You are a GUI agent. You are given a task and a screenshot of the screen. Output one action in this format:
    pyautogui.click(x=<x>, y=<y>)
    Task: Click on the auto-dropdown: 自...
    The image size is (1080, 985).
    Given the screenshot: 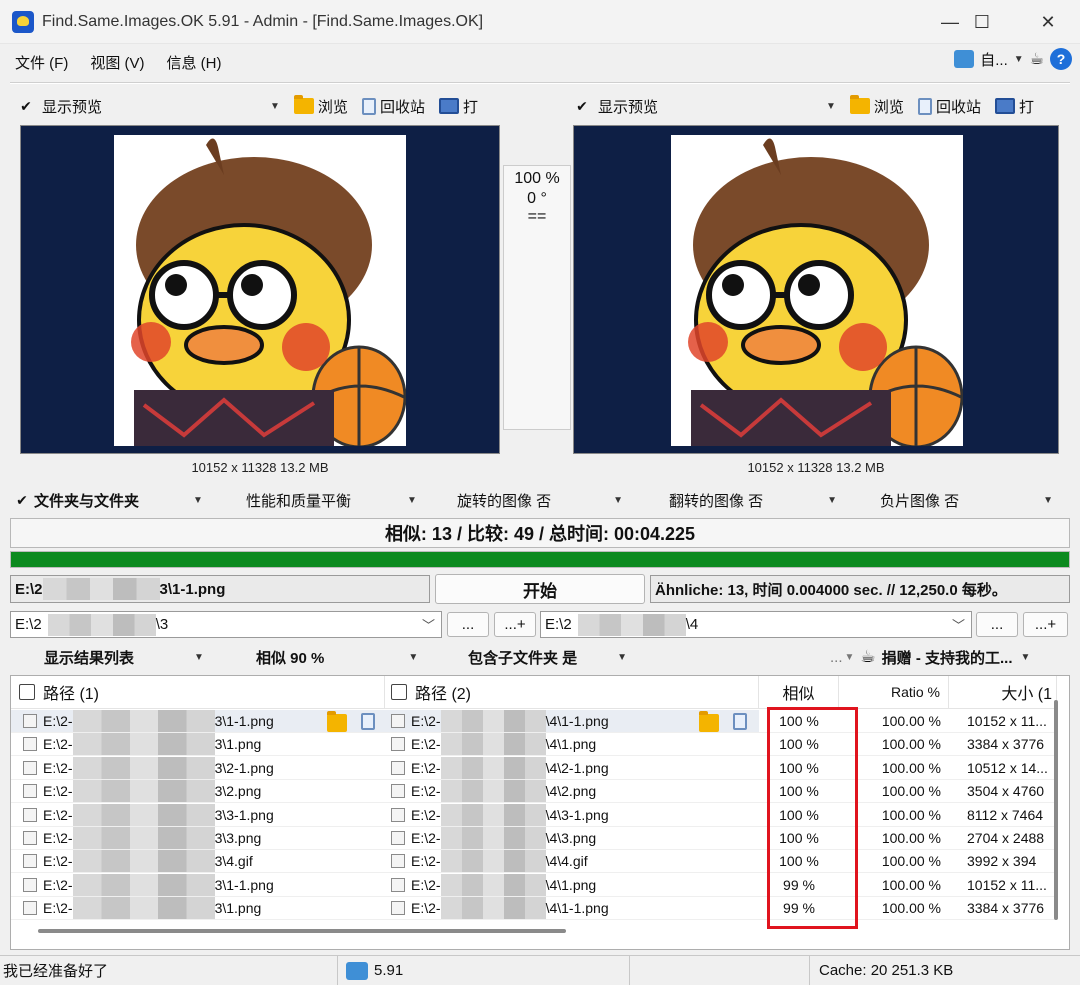 What is the action you would take?
    pyautogui.click(x=994, y=59)
    